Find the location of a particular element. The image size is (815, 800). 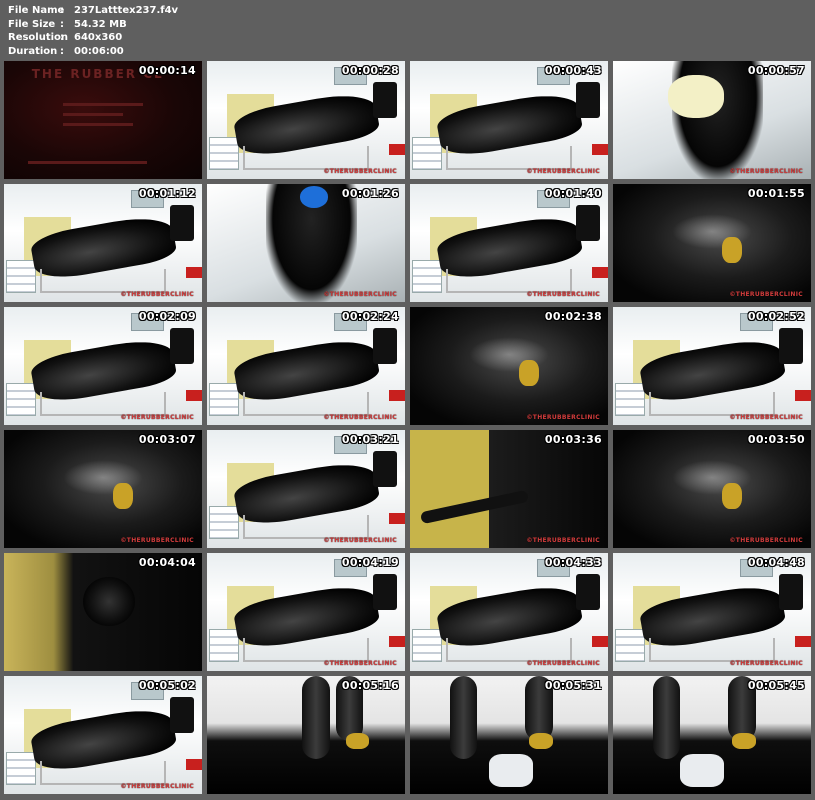

timestamp-label: 00:00:28 is located at coordinates (370, 70).